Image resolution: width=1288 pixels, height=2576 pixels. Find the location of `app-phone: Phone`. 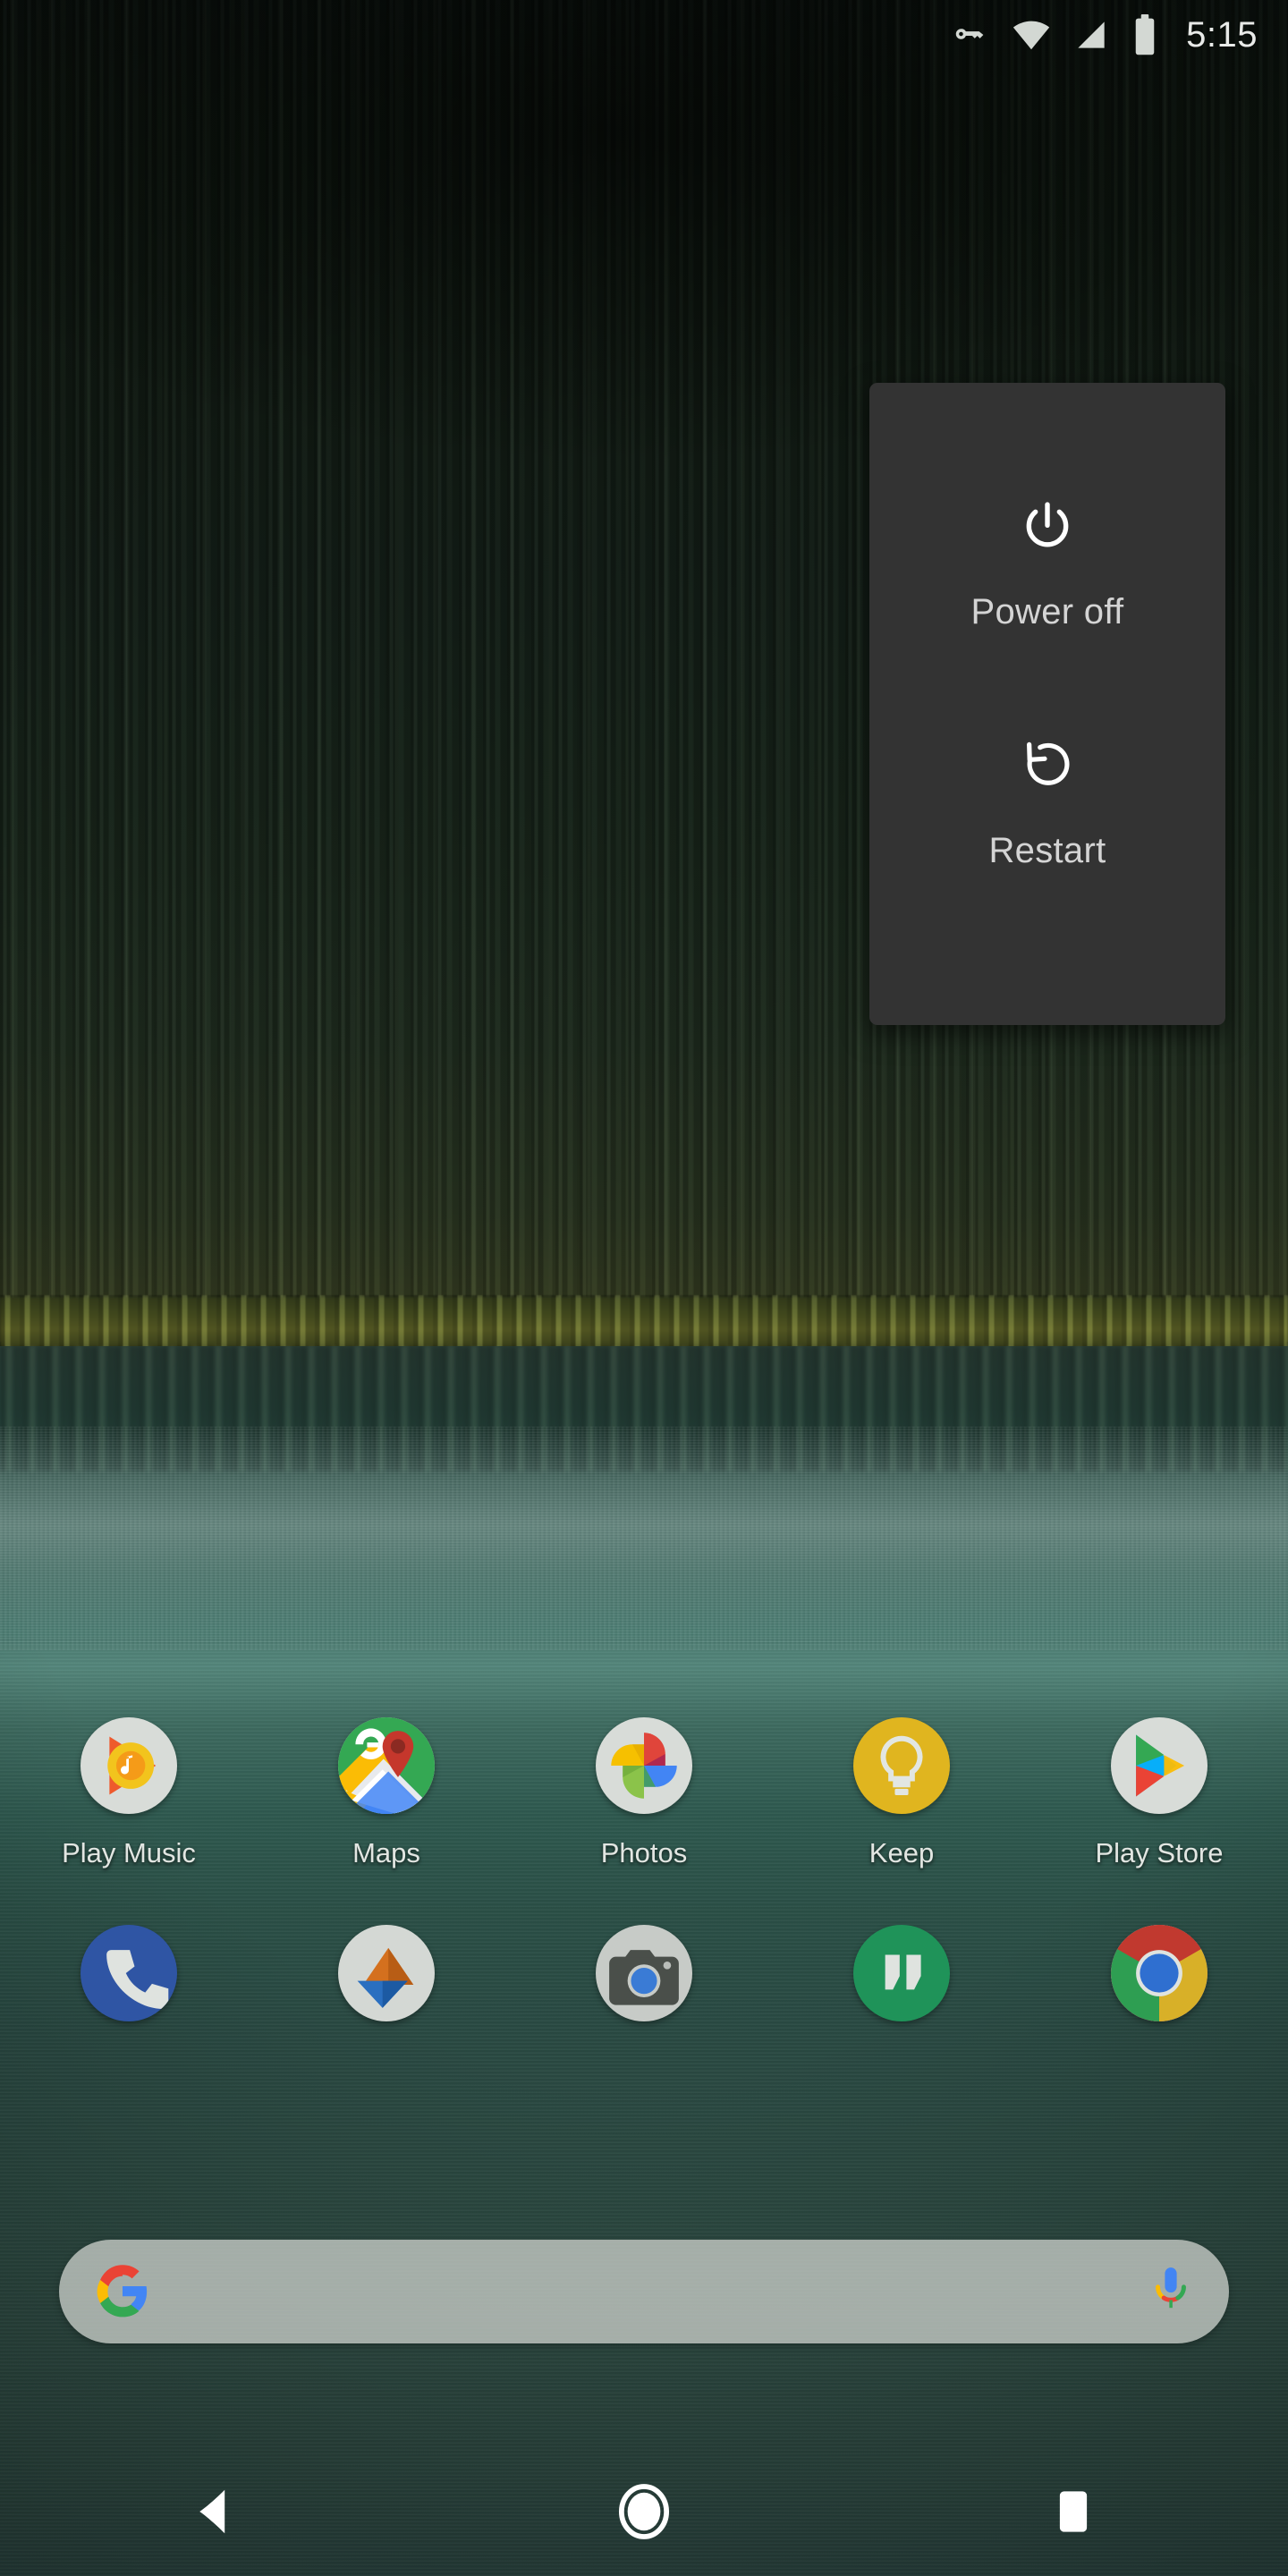

app-phone: Phone is located at coordinates (129, 1973).